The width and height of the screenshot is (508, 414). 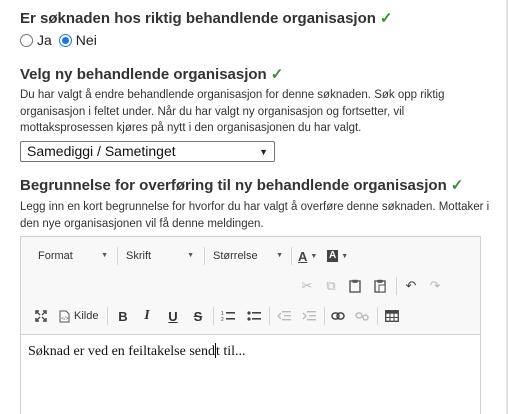 I want to click on font-combo: Skrift ▼, so click(x=160, y=256).